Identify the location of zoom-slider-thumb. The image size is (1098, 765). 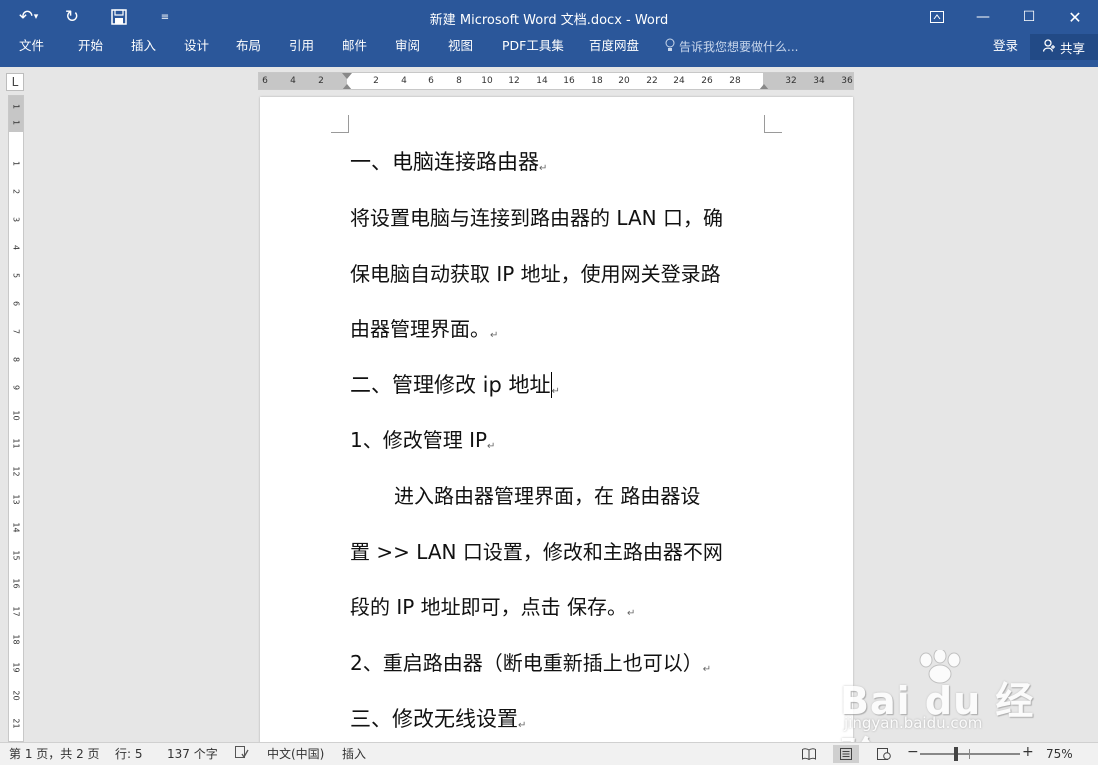
(956, 754).